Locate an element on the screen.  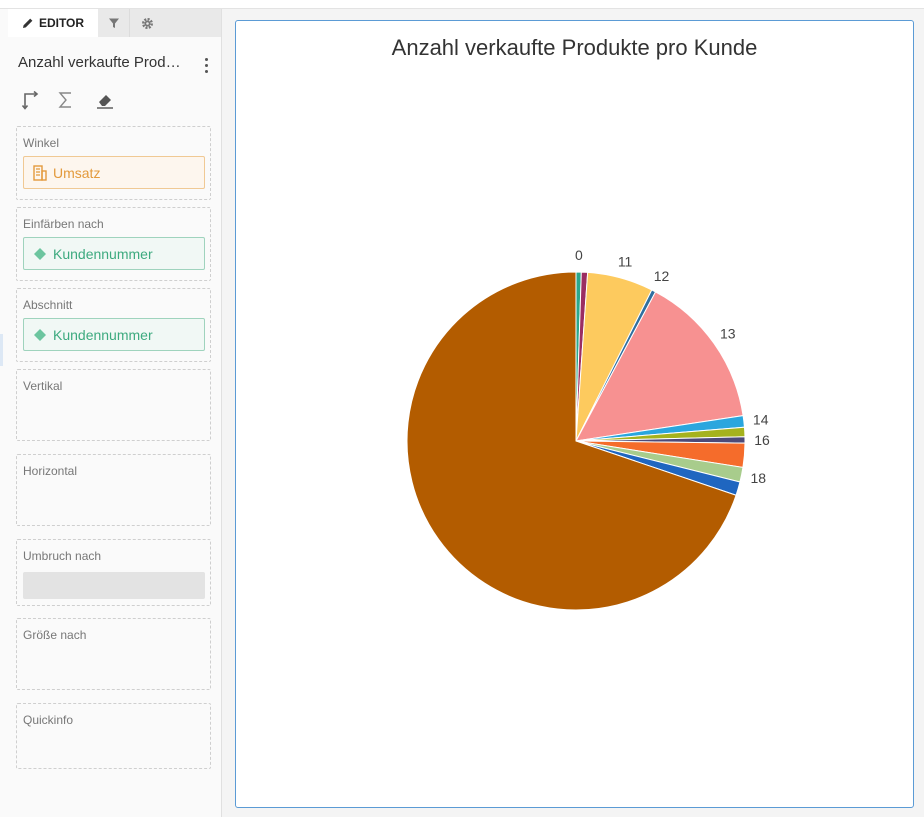
tab-filter is located at coordinates (114, 23).